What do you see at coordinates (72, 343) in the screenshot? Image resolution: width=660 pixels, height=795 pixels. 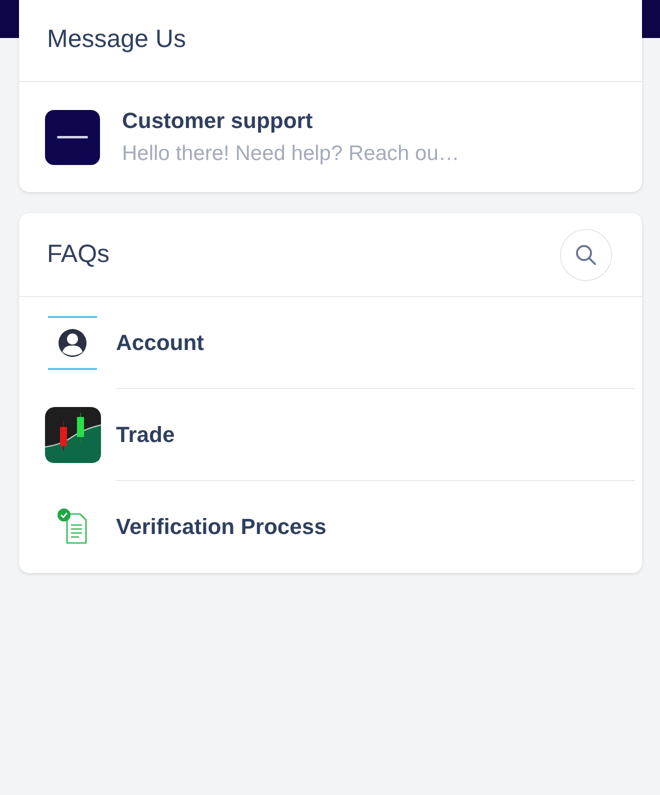 I see `user-icon` at bounding box center [72, 343].